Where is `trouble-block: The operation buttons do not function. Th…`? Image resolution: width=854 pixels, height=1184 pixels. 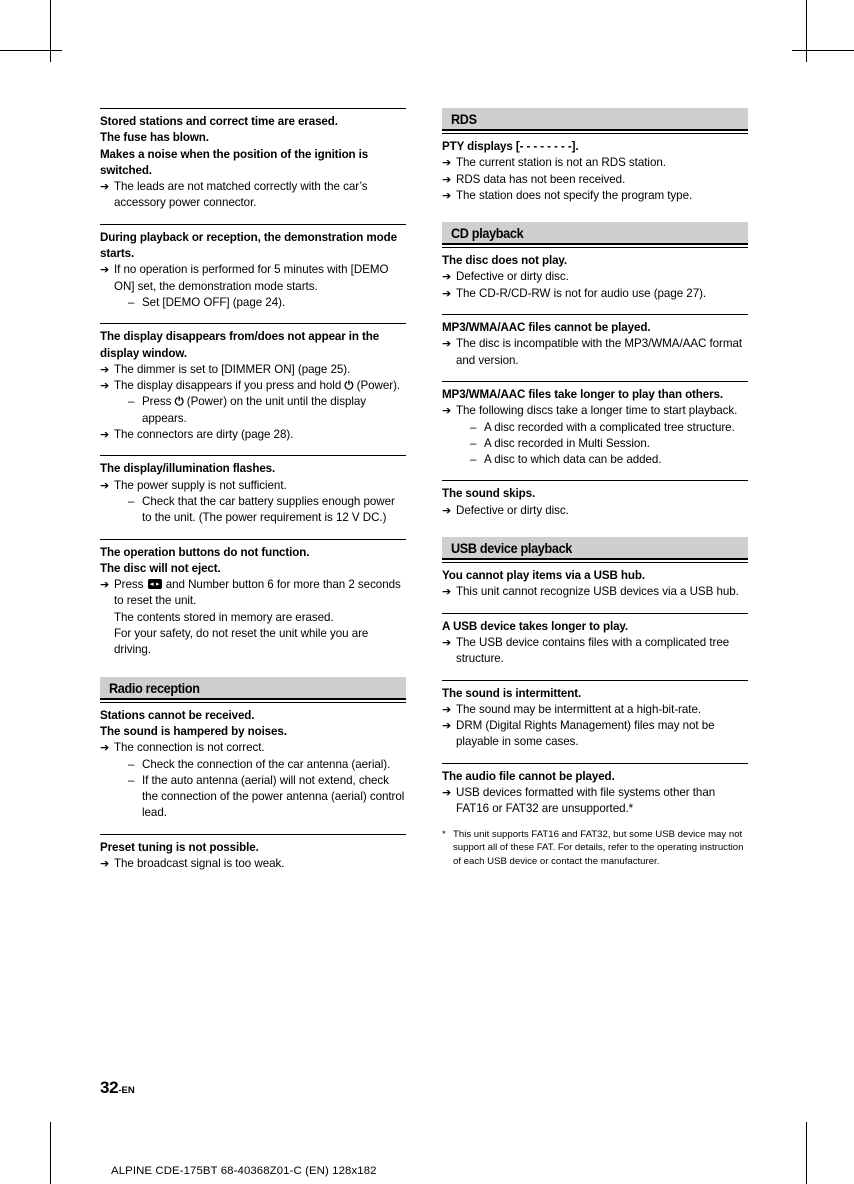 trouble-block: The operation buttons do not function. Th… is located at coordinates (253, 598).